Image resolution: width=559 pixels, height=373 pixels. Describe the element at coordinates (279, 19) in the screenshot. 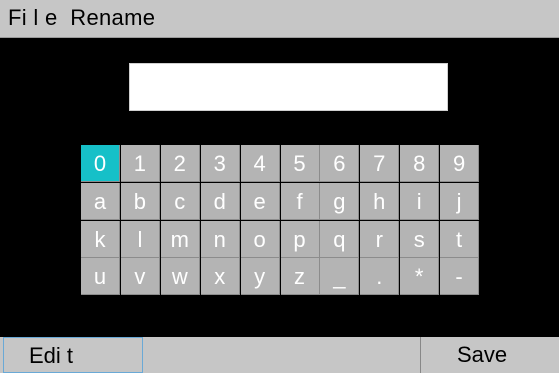

I see `title-bar: Fi l e Rename` at that location.